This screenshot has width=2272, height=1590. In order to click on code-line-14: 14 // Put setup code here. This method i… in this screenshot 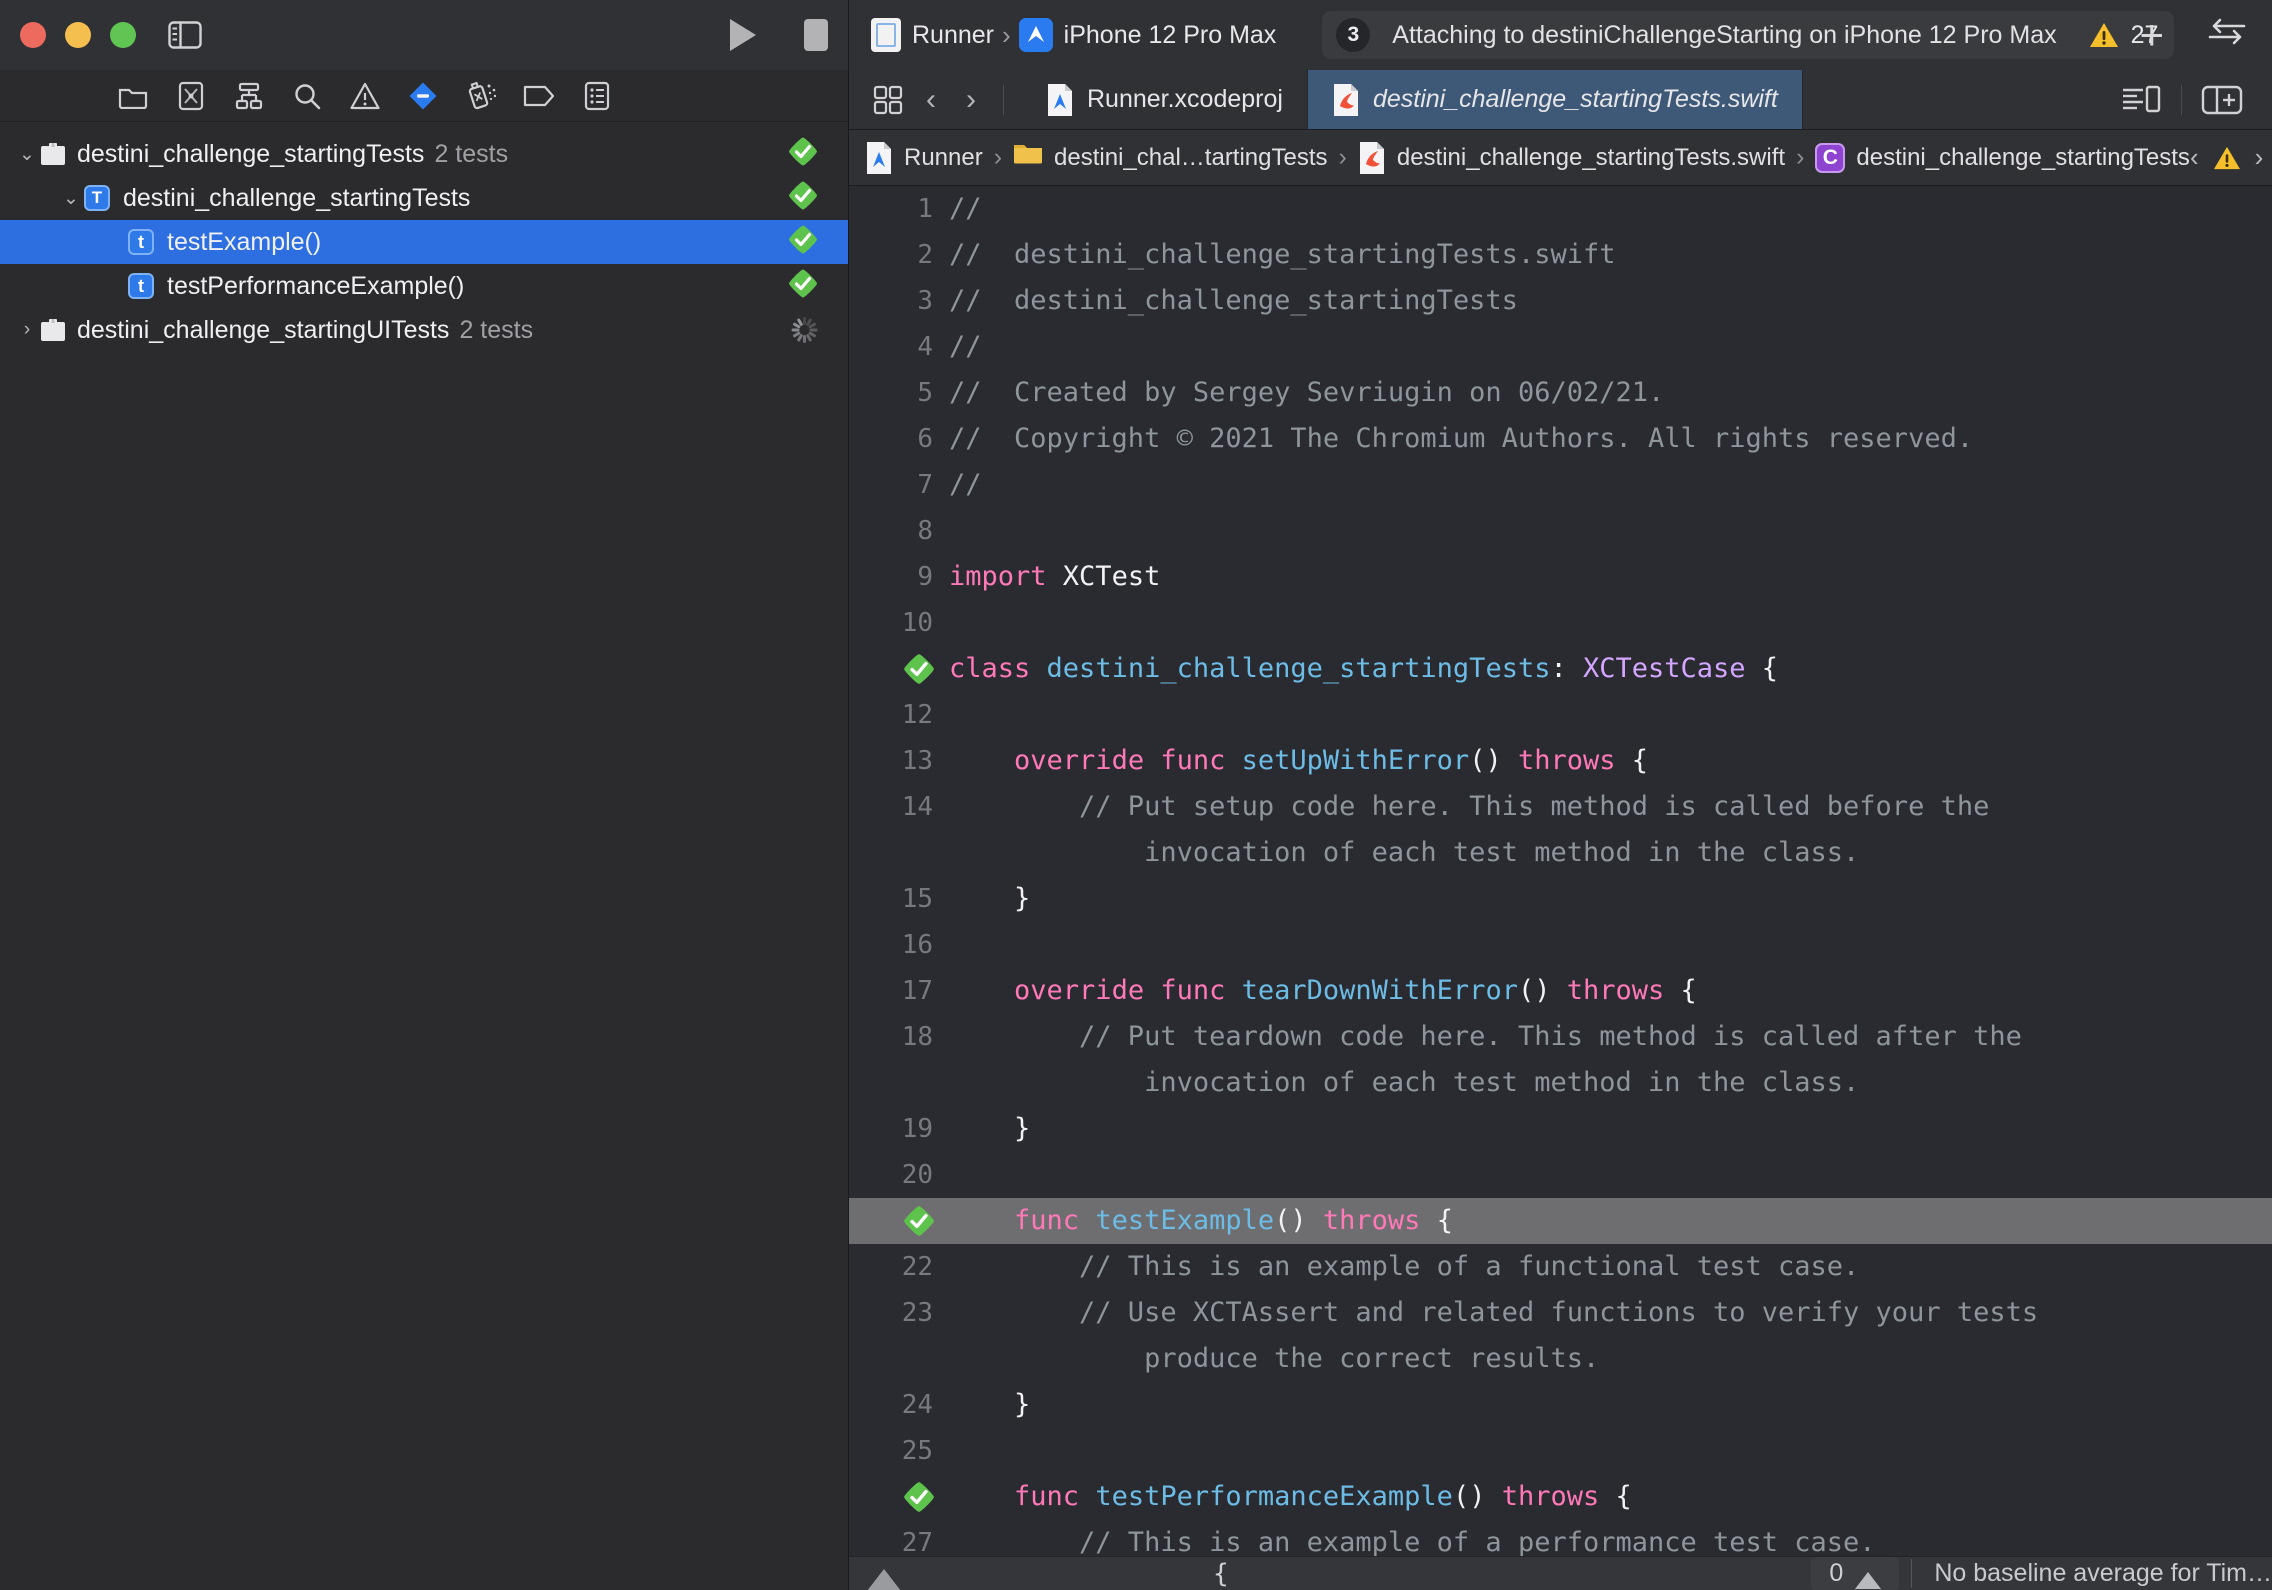, I will do `click(1560, 830)`.